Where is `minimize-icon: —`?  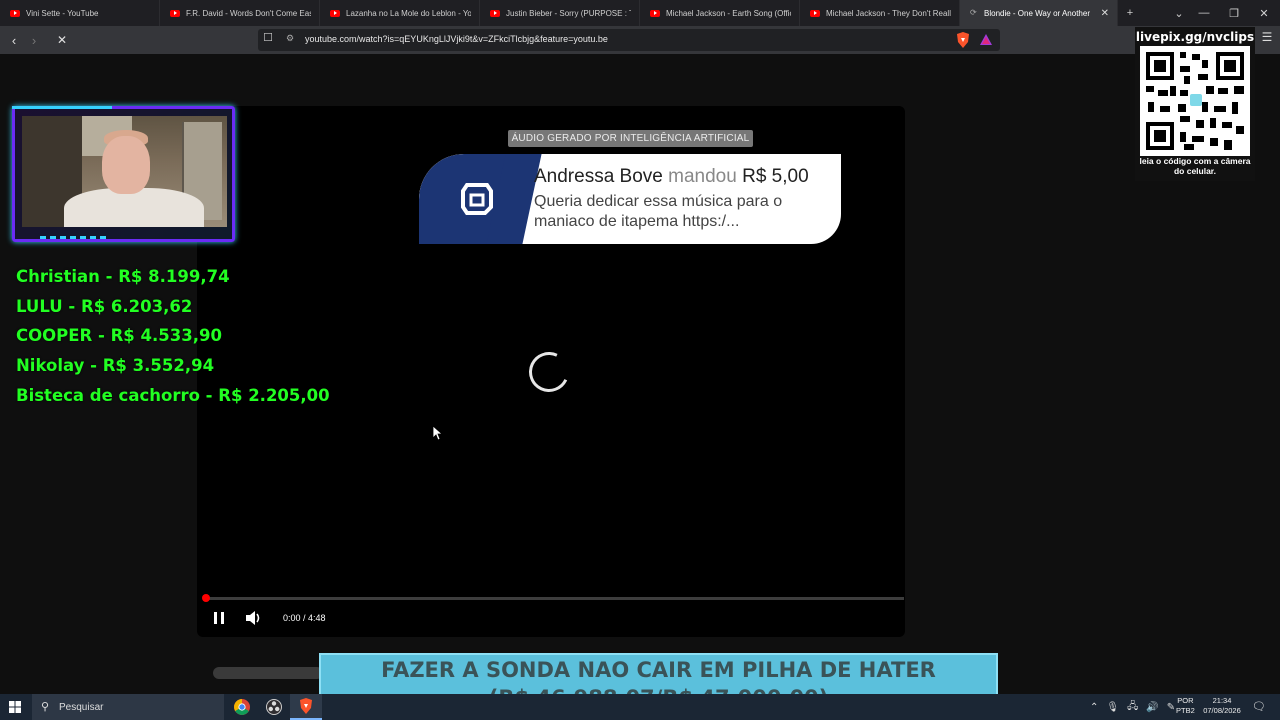 minimize-icon: — is located at coordinates (1204, 13).